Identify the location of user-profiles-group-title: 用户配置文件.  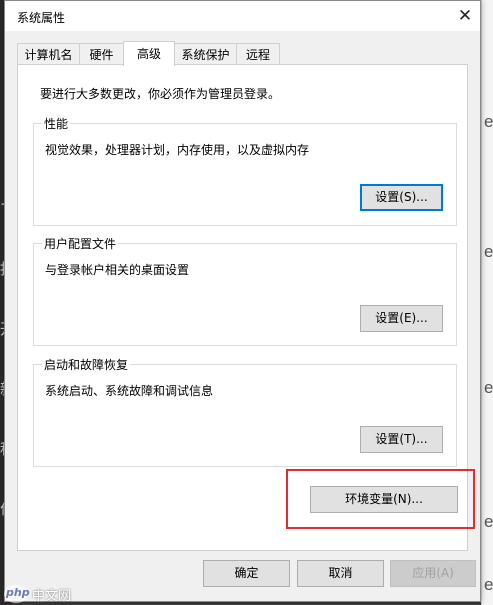
(80, 243).